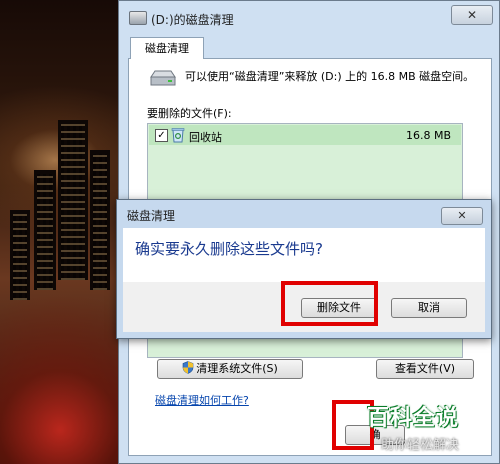 This screenshot has height=464, width=500. What do you see at coordinates (429, 308) in the screenshot?
I see `cancel-button: 取消` at bounding box center [429, 308].